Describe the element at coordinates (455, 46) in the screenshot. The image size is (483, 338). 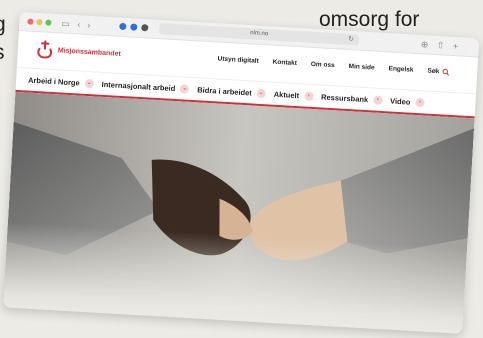
I see `new-tab-icon: +` at that location.